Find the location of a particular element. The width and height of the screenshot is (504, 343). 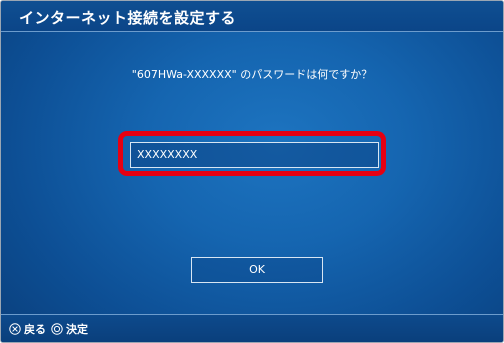

title-bar: インターネット接続を設定する is located at coordinates (252, 16).